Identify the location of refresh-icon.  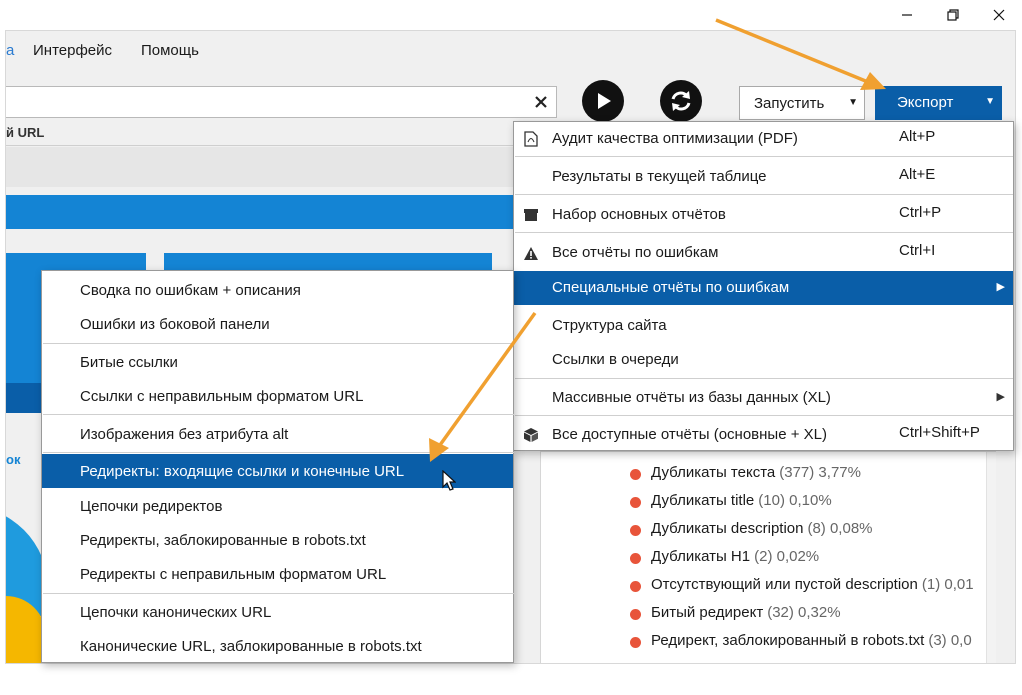
(681, 101).